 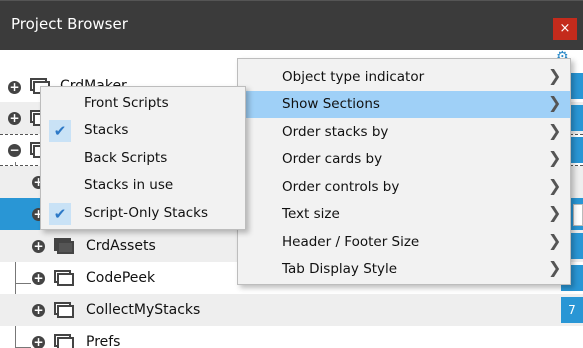 I want to click on menu-item-label: Front Scripts, so click(x=126, y=103).